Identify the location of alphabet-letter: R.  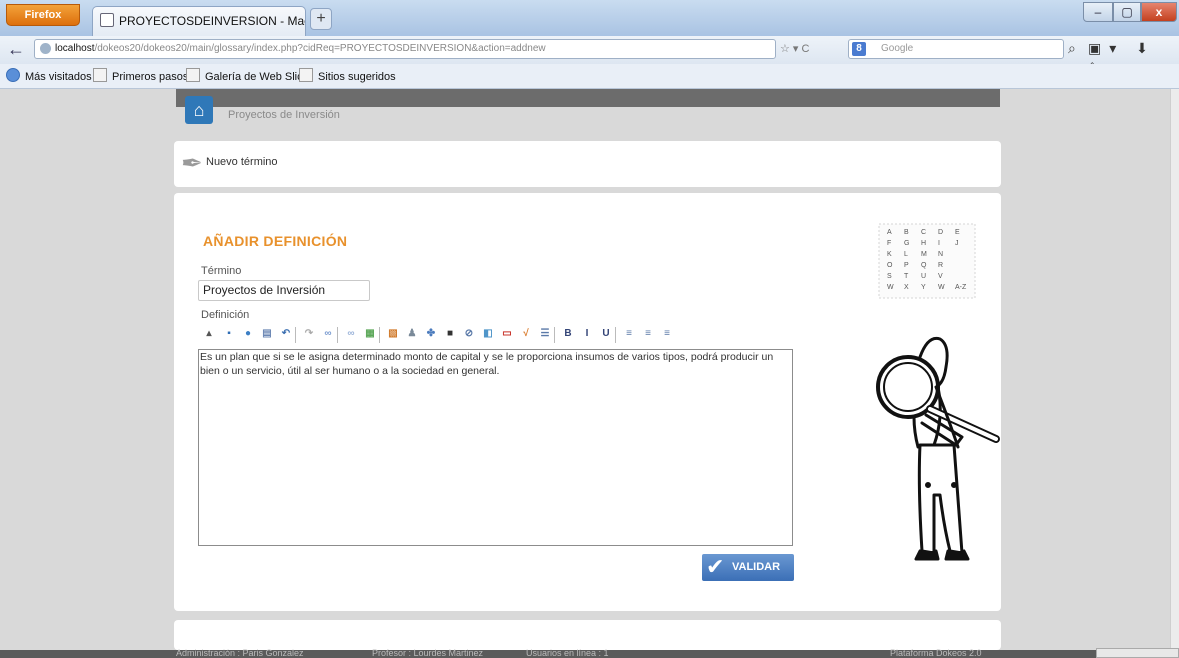
(940, 265).